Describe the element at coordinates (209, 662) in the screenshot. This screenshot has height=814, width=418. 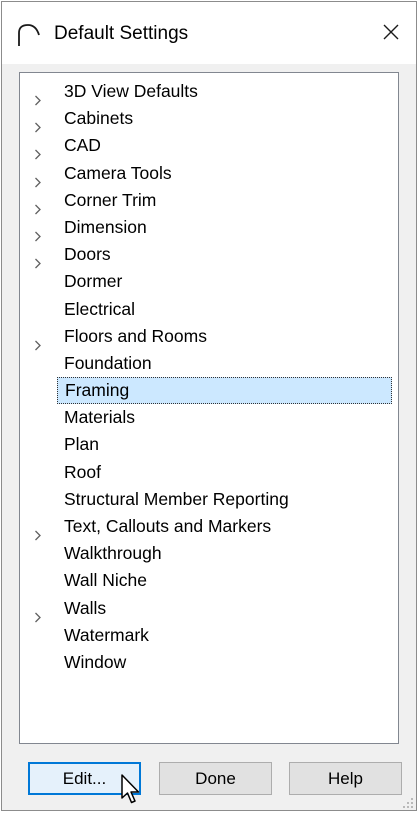
I see `tree-item: Window` at that location.